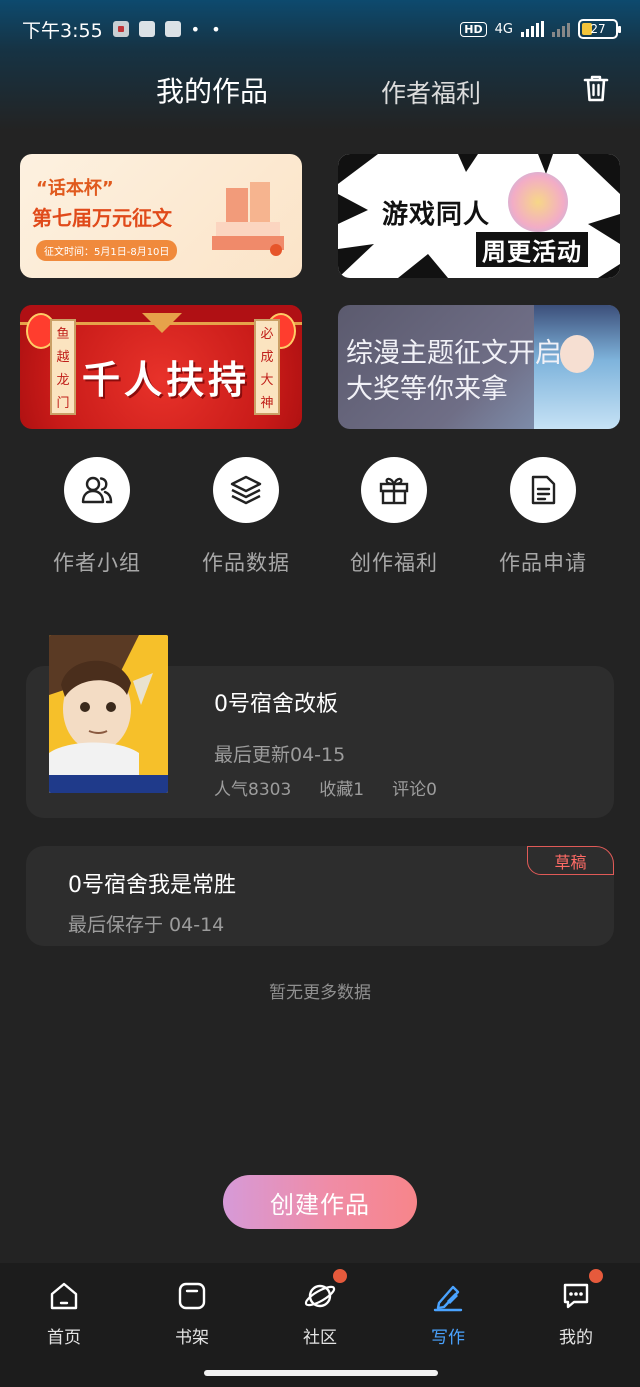 The height and width of the screenshot is (1387, 640). I want to click on status-bar: 下午3:55 • • HD 4G 27, so click(320, 29).